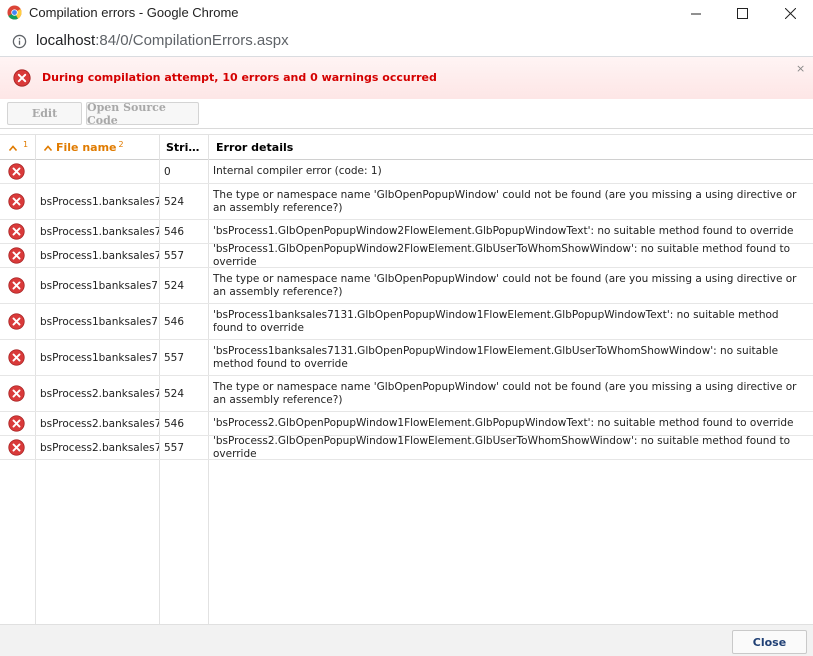 The height and width of the screenshot is (656, 813). I want to click on address-bar: localhost:84/0/CompilationErrors.aspx, so click(406, 41).